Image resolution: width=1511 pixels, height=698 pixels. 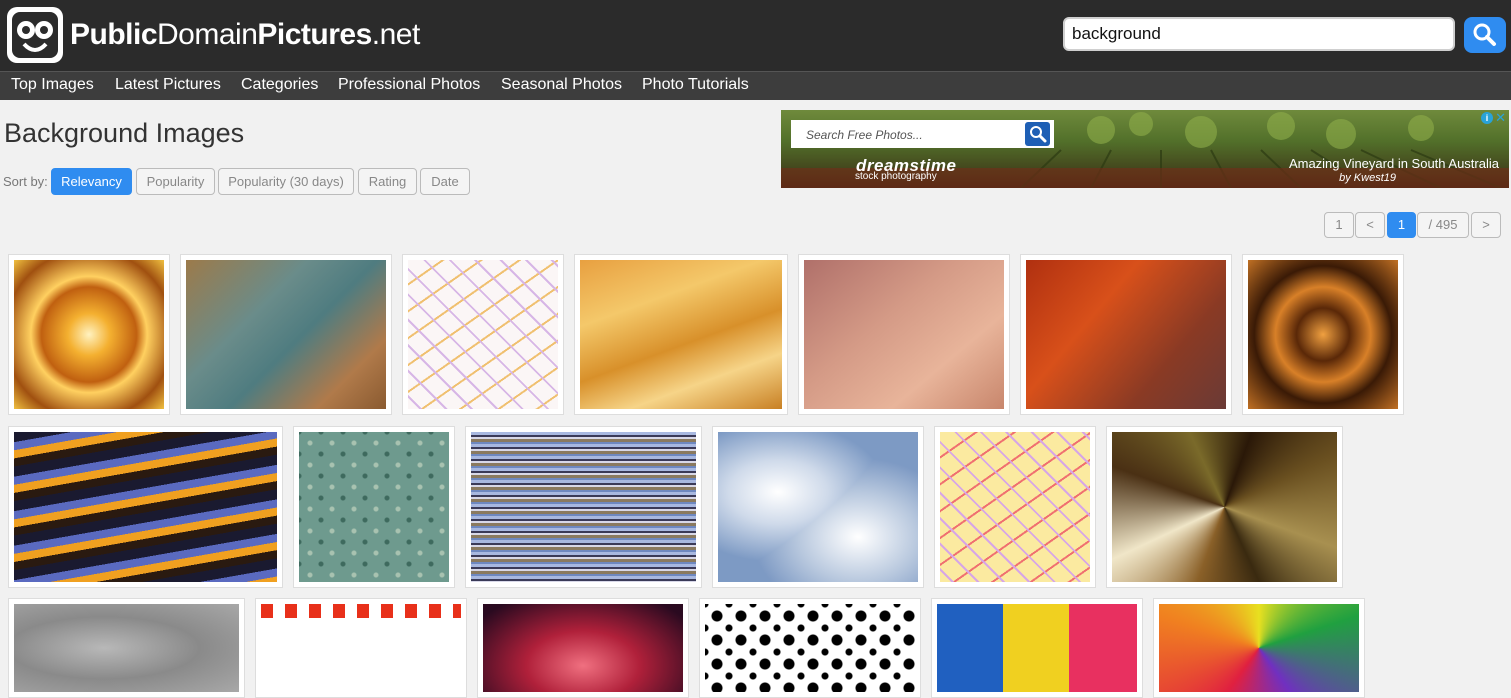 I want to click on sort-date-button: Date, so click(x=445, y=181).